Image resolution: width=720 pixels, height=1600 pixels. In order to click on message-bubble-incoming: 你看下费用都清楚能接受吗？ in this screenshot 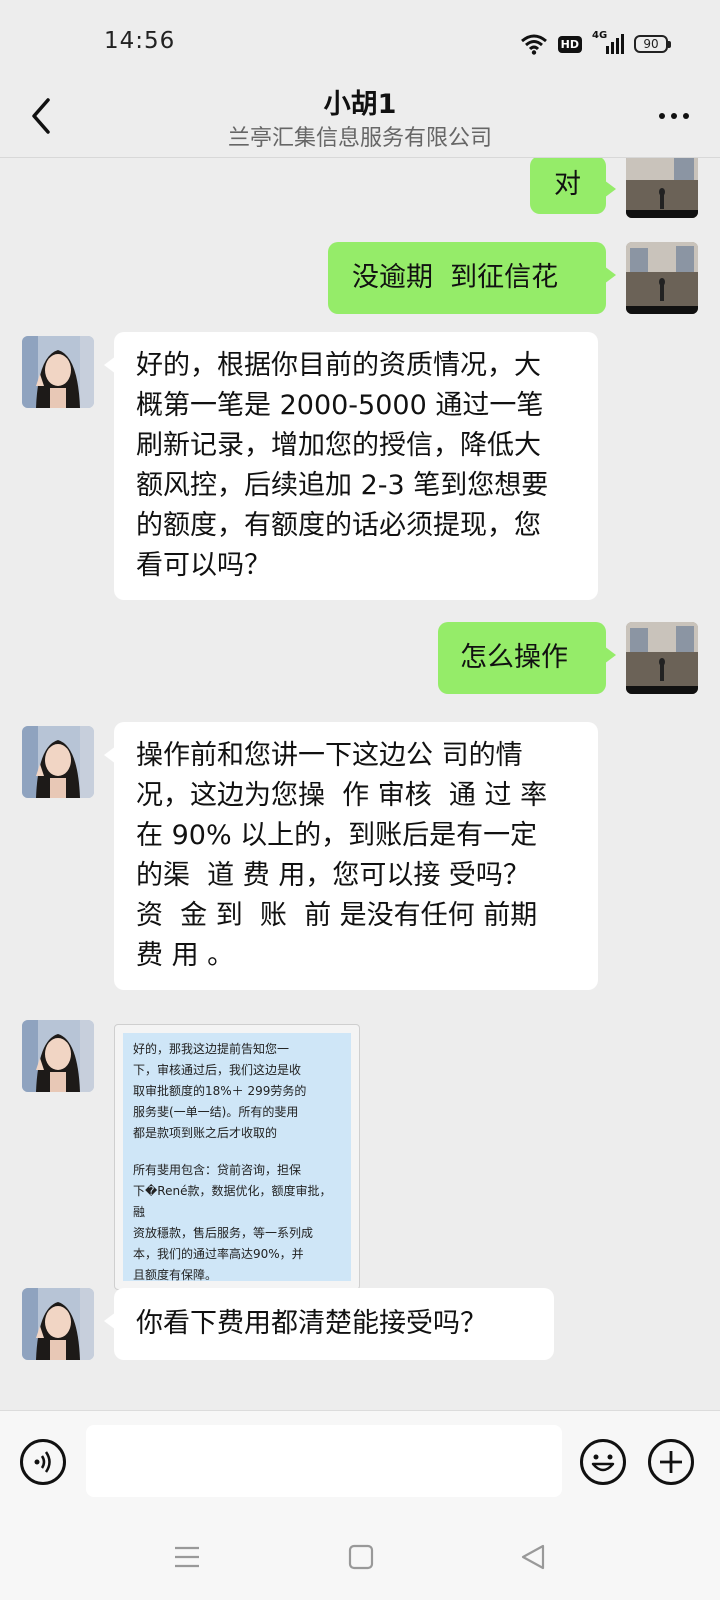, I will do `click(329, 1324)`.